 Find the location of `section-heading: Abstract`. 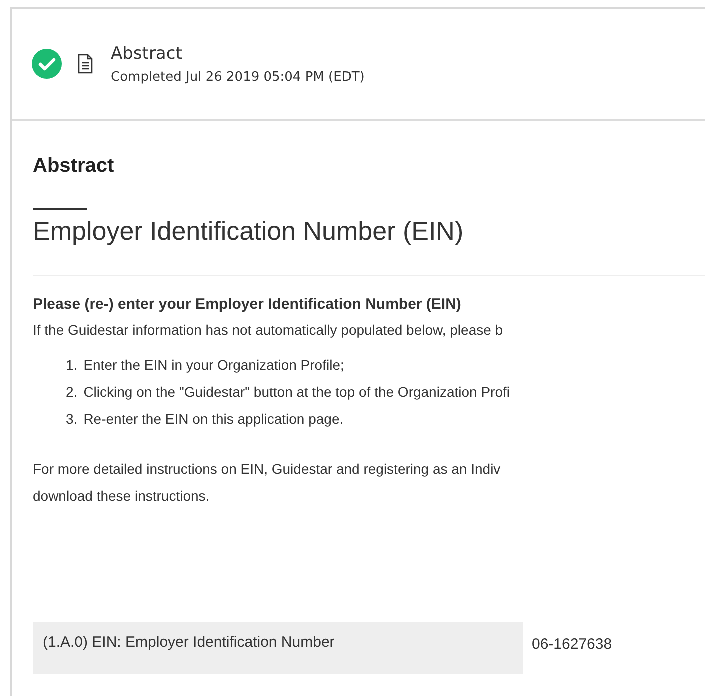

section-heading: Abstract is located at coordinates (74, 166).